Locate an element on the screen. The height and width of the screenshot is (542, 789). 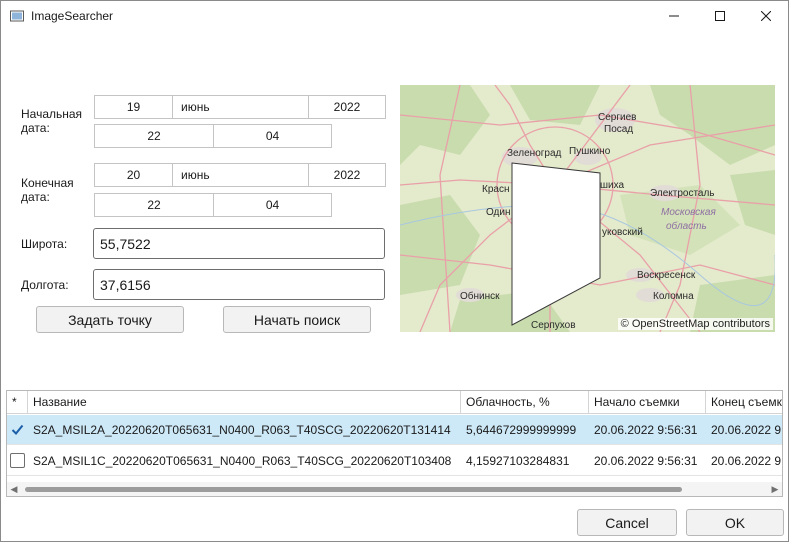
map-label-posad: Посад is located at coordinates (618, 129).